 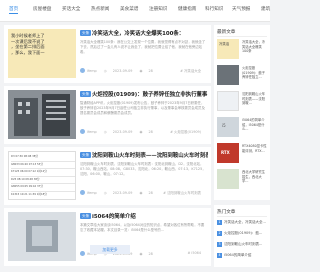 I want to click on nav-item-recipes: 美食菜谱, so click(x=129, y=9).